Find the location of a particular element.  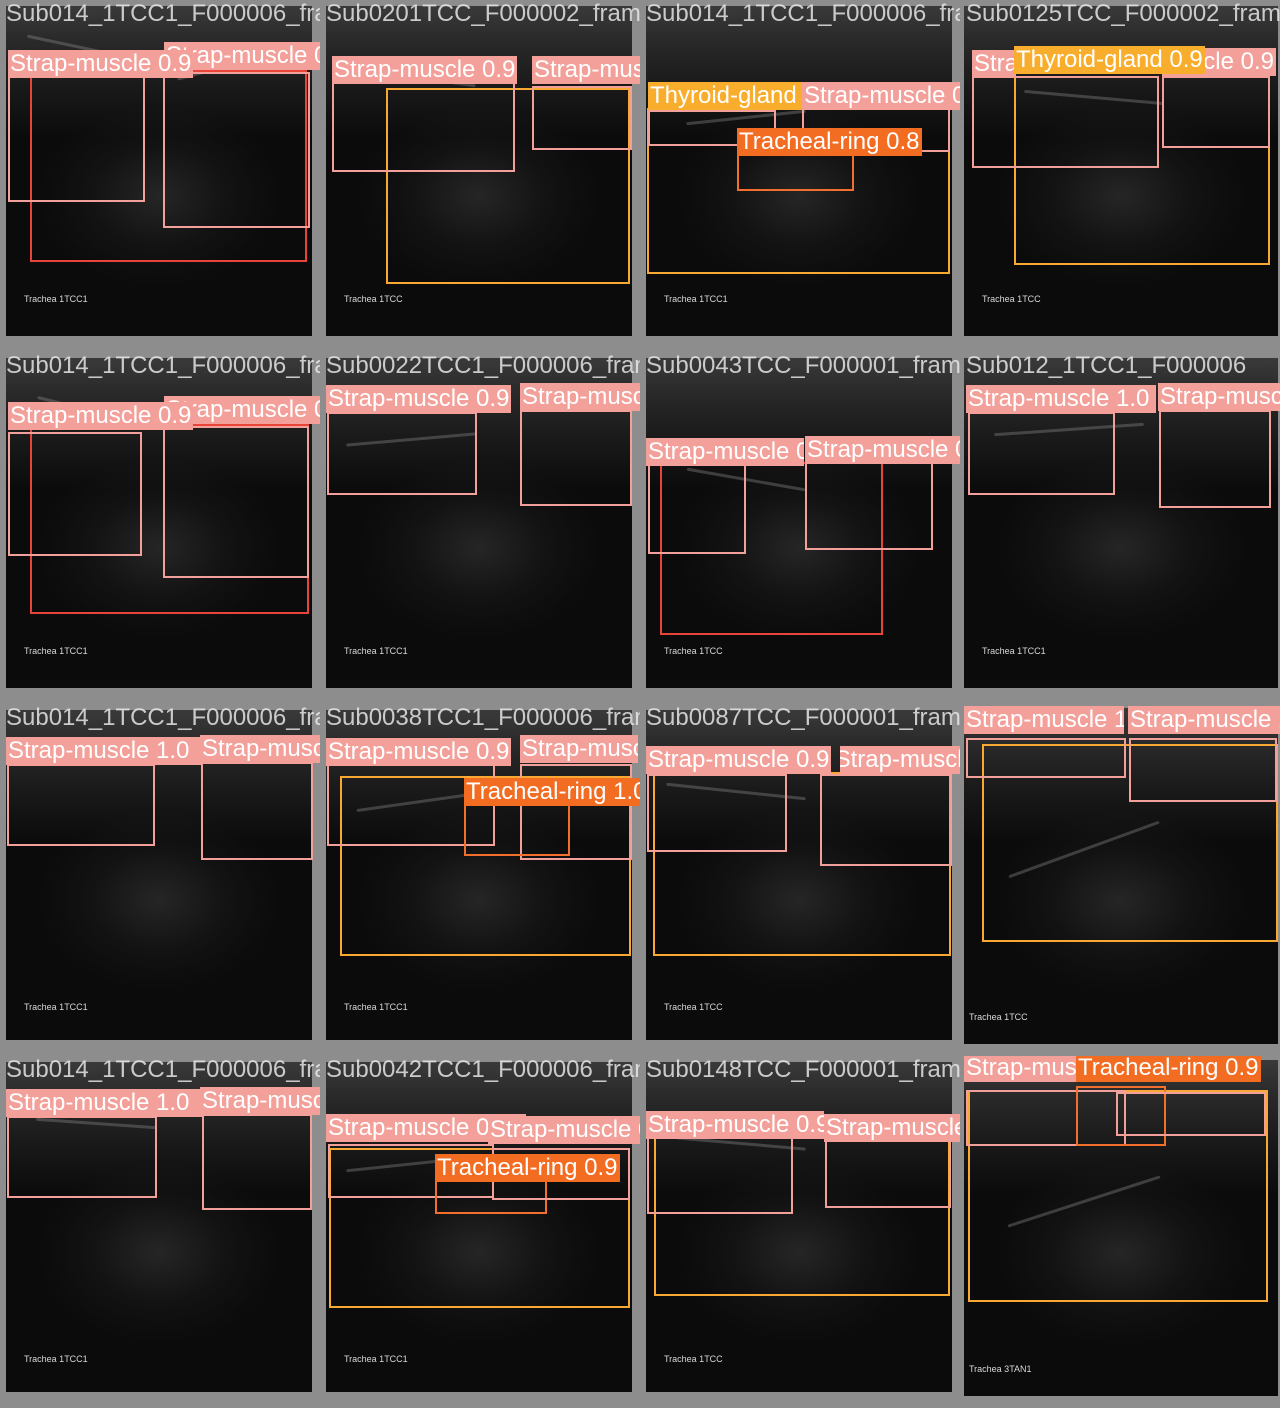

filename: Sub0038TCC1_F000006_frame003.png is located at coordinates (483, 717).